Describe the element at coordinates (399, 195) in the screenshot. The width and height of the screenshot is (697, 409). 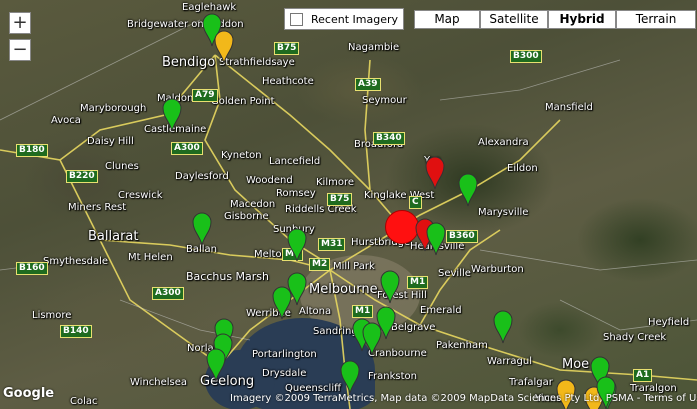
I see `place-label: Kinglake West` at that location.